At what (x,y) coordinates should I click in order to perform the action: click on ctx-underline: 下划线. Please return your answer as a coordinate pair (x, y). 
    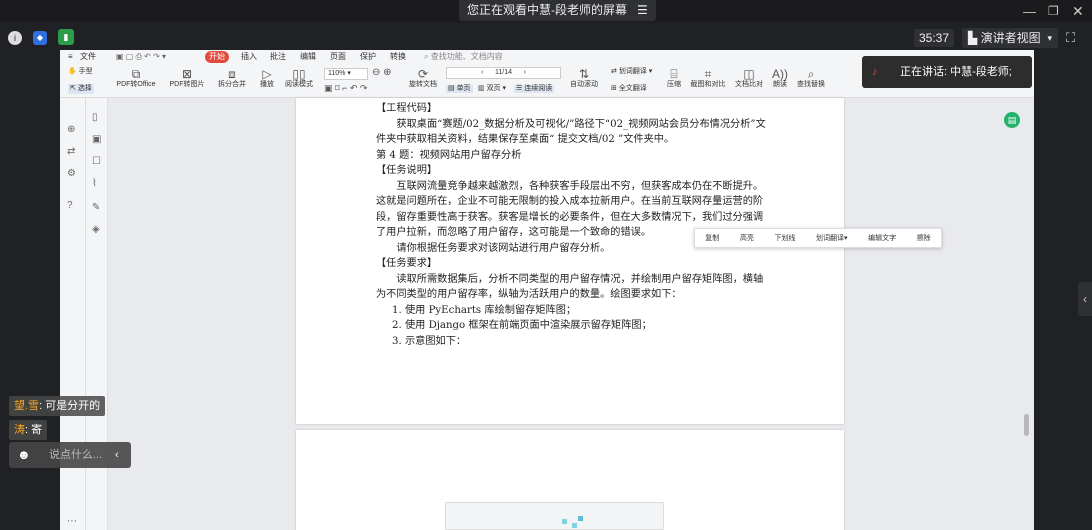
    Looking at the image, I should click on (784, 238).